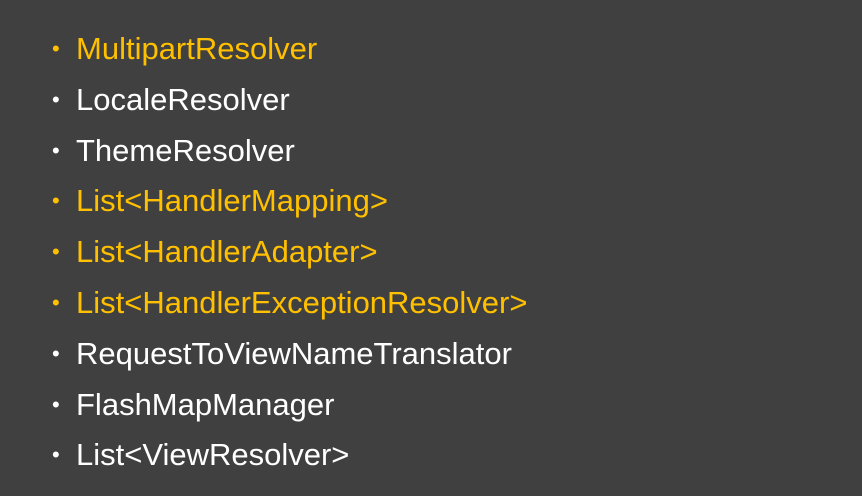 The width and height of the screenshot is (862, 496). I want to click on item-label: RequestToViewNameTranslator, so click(294, 353).